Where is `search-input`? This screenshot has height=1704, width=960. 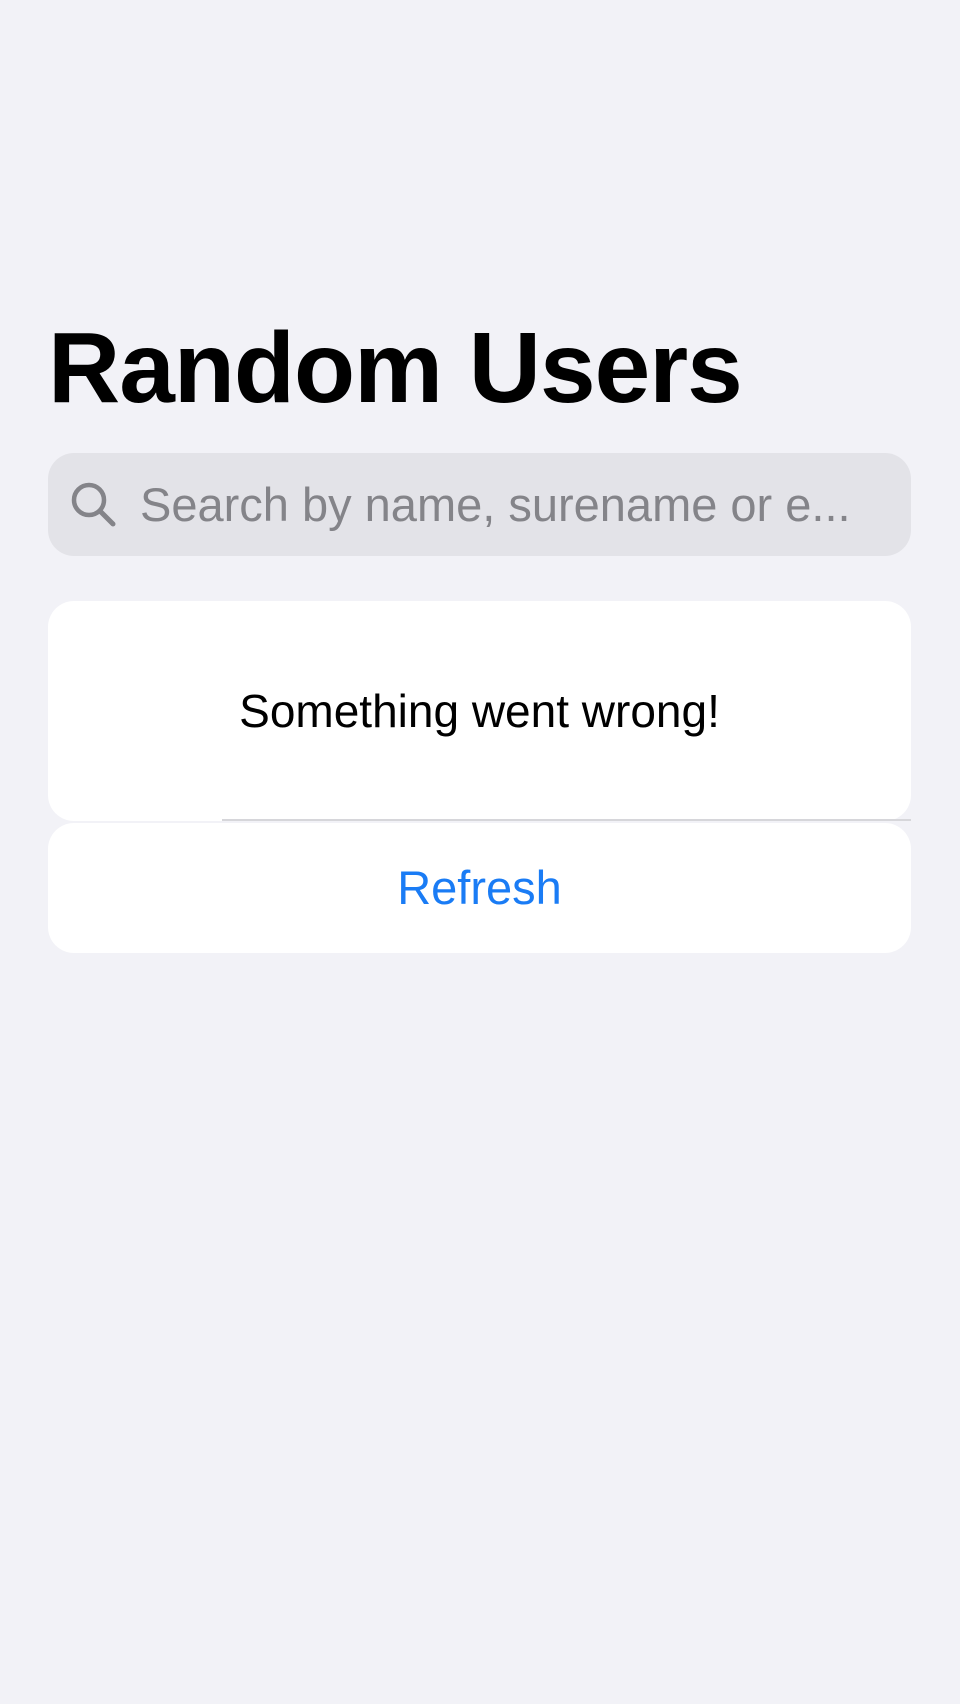
search-input is located at coordinates (518, 504).